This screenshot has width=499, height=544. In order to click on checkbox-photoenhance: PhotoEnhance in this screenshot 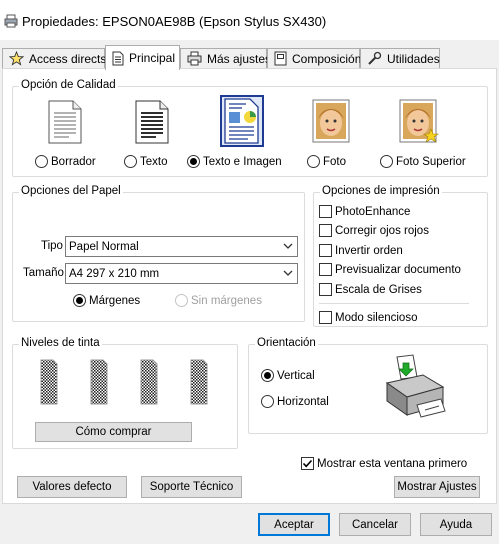, I will do `click(364, 211)`.